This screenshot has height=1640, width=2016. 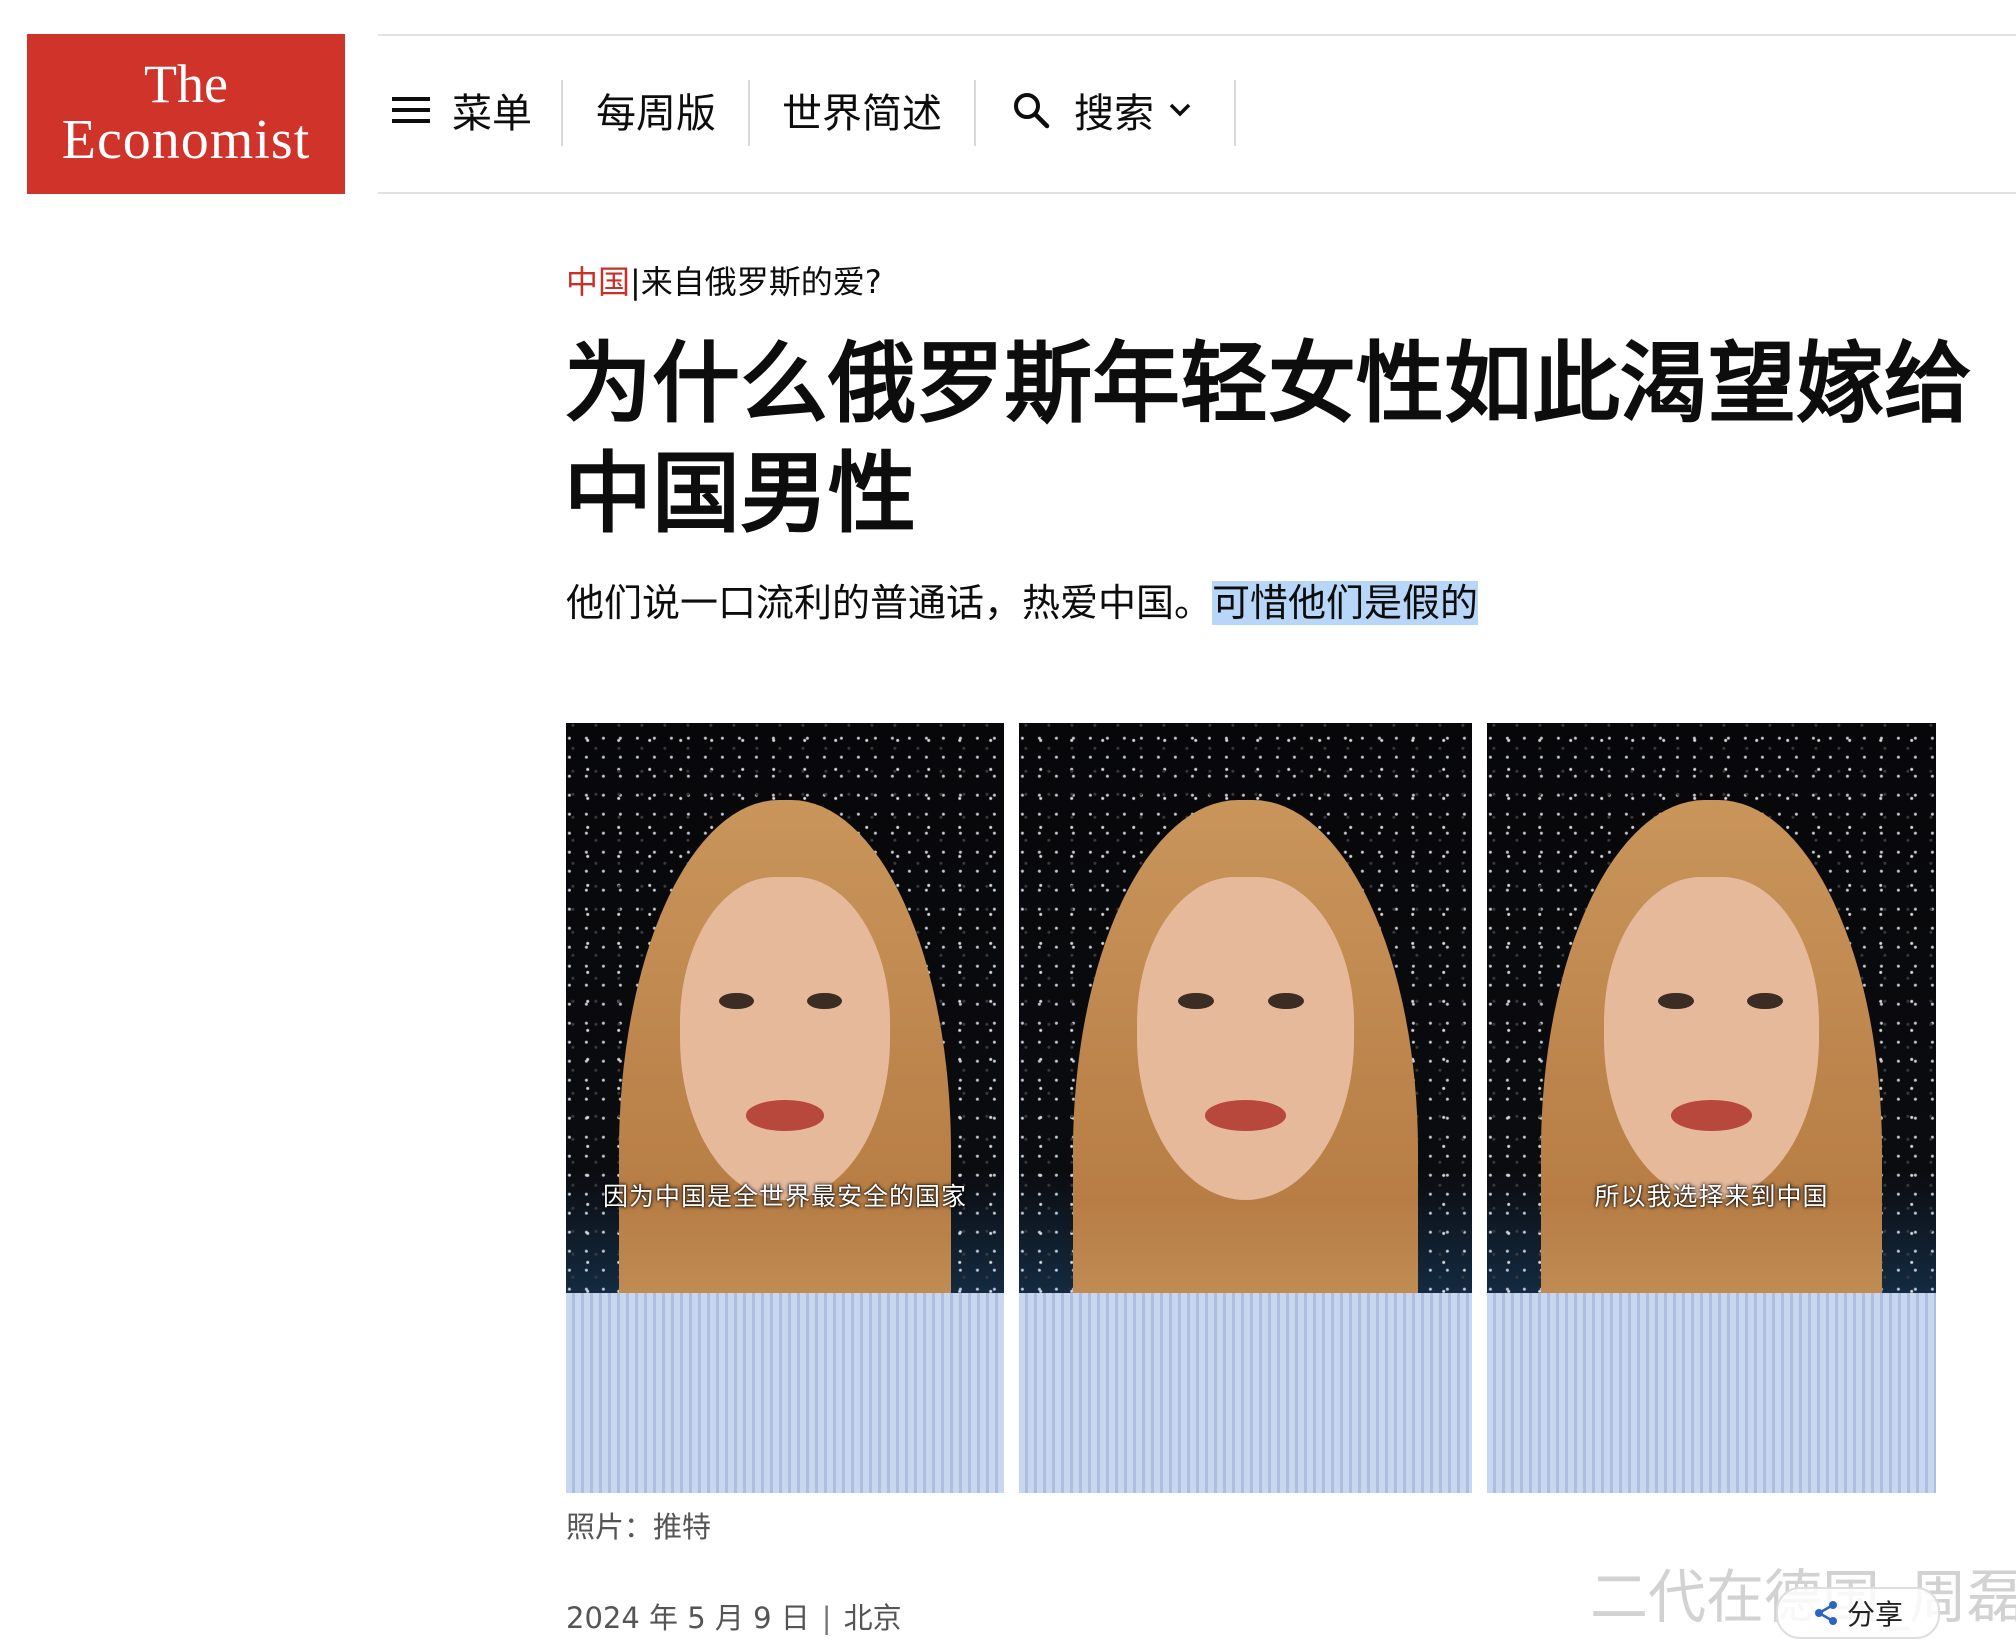 I want to click on article-headline: 为什么俄罗斯年轻女性如此渴望嫁给中国男性, so click(x=1268, y=438).